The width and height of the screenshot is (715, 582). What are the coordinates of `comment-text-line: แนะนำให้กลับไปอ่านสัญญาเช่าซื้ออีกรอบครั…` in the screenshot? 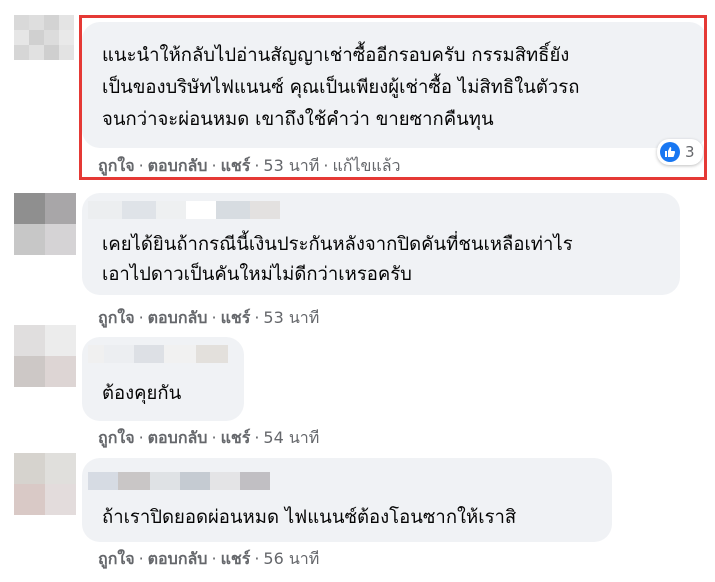 It's located at (336, 55).